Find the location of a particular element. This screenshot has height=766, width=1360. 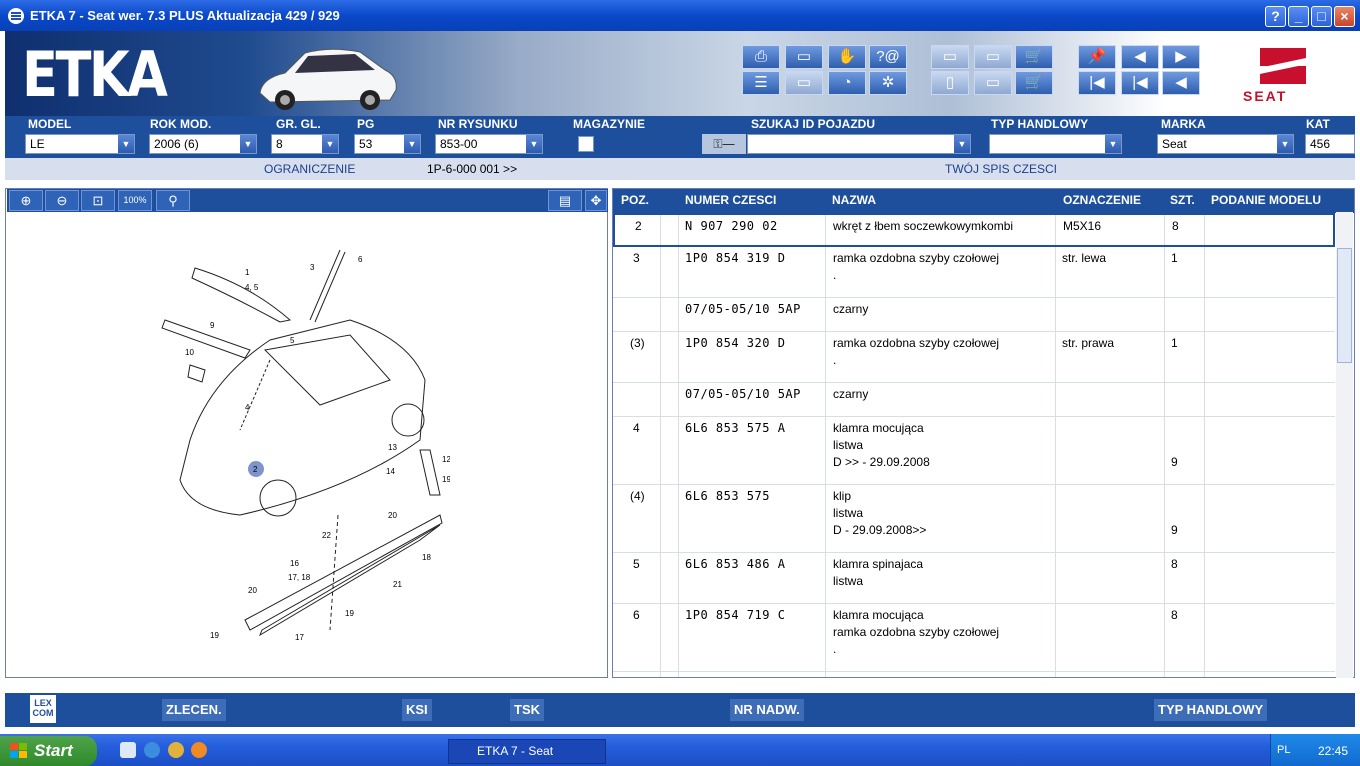

back-icon: |◀ is located at coordinates (1140, 83).